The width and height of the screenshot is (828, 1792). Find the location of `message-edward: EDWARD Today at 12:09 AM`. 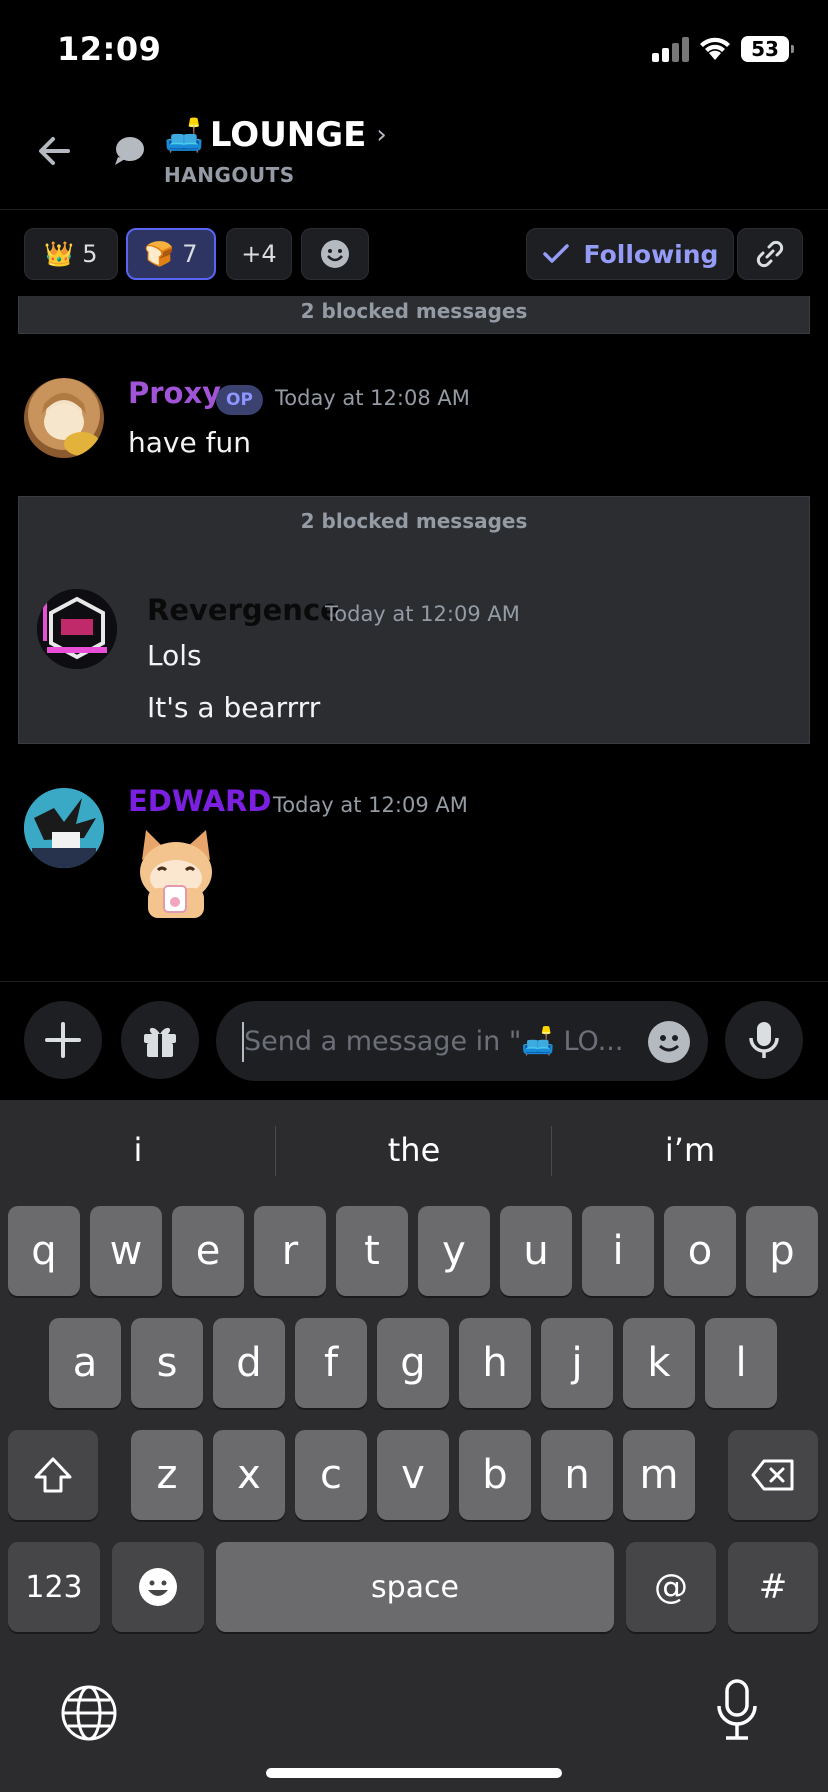

message-edward: EDWARD Today at 12:09 AM is located at coordinates (414, 851).